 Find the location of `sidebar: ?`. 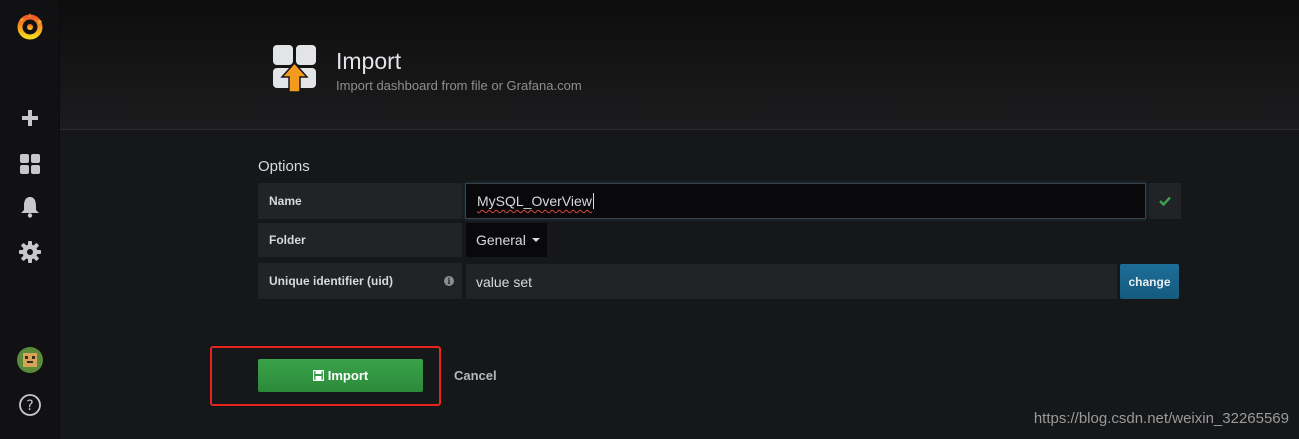

sidebar: ? is located at coordinates (30, 219).